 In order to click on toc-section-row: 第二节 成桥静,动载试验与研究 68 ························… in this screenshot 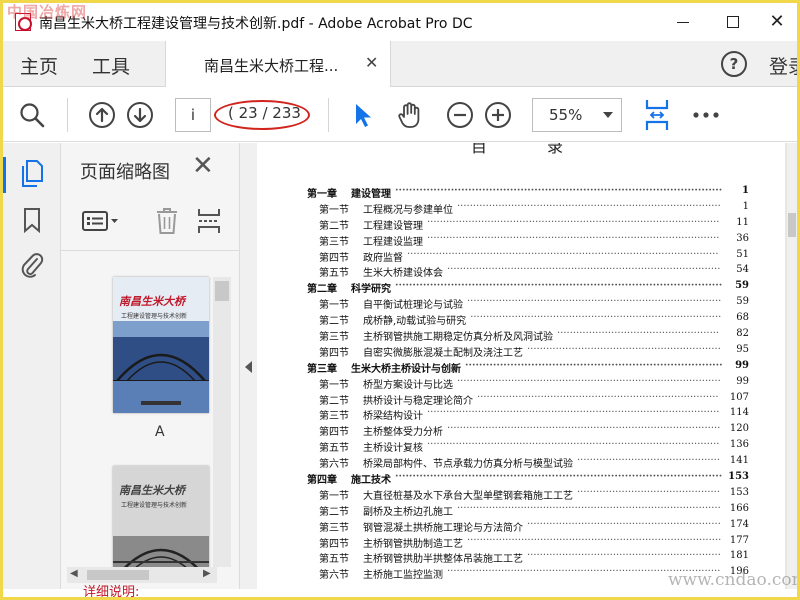, I will do `click(528, 318)`.